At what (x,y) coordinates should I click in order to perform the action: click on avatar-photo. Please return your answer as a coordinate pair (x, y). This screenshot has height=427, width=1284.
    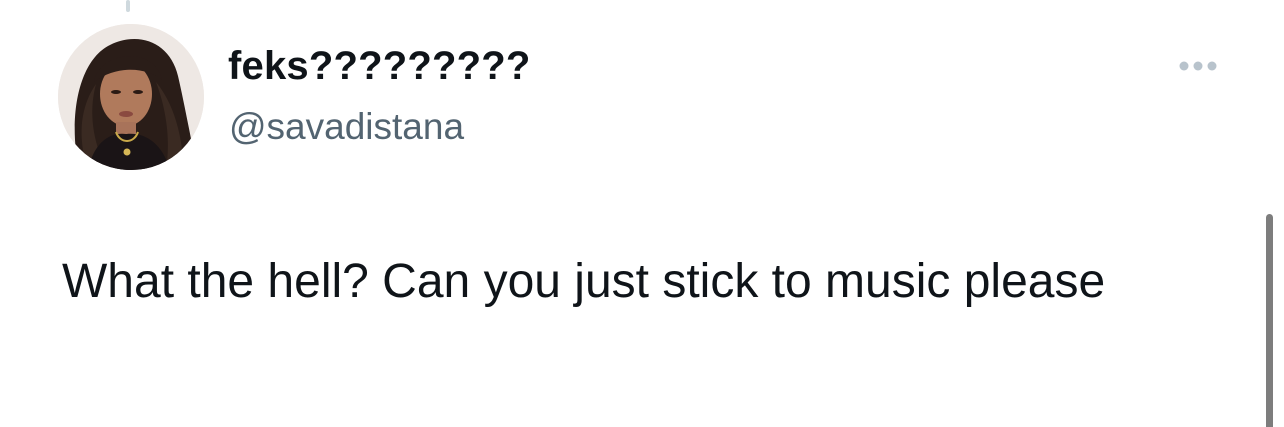
    Looking at the image, I should click on (131, 97).